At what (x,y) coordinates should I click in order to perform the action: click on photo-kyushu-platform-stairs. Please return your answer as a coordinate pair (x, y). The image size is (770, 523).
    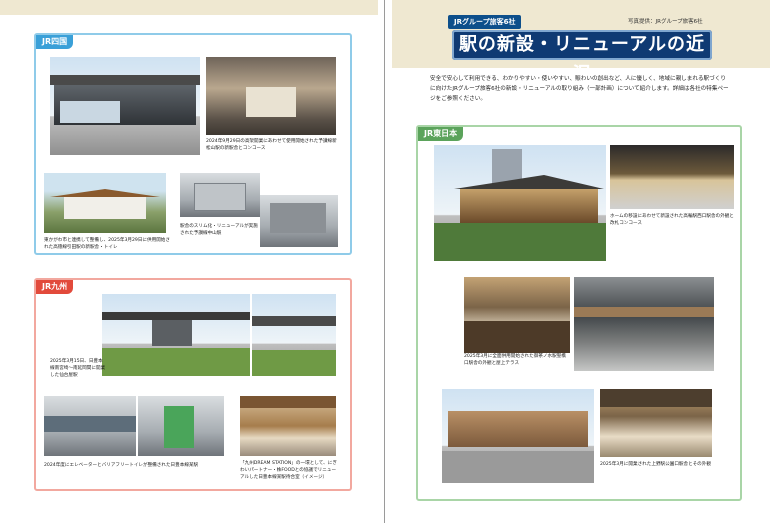
    Looking at the image, I should click on (294, 335).